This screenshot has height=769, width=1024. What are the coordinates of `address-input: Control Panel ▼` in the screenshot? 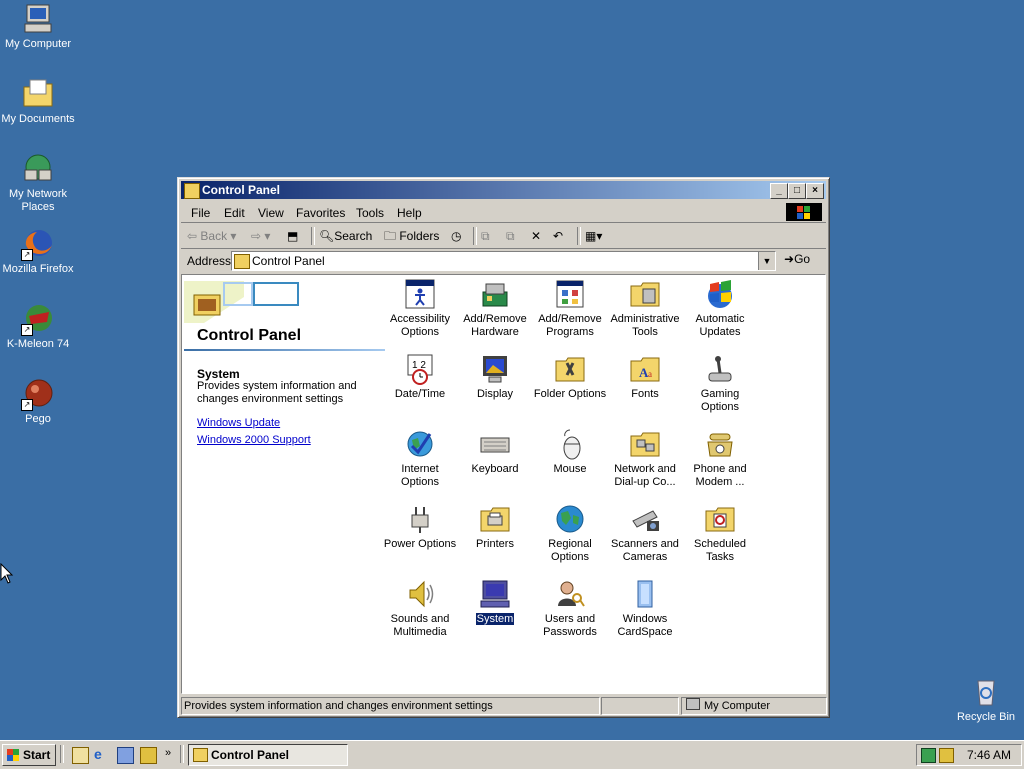 It's located at (503, 261).